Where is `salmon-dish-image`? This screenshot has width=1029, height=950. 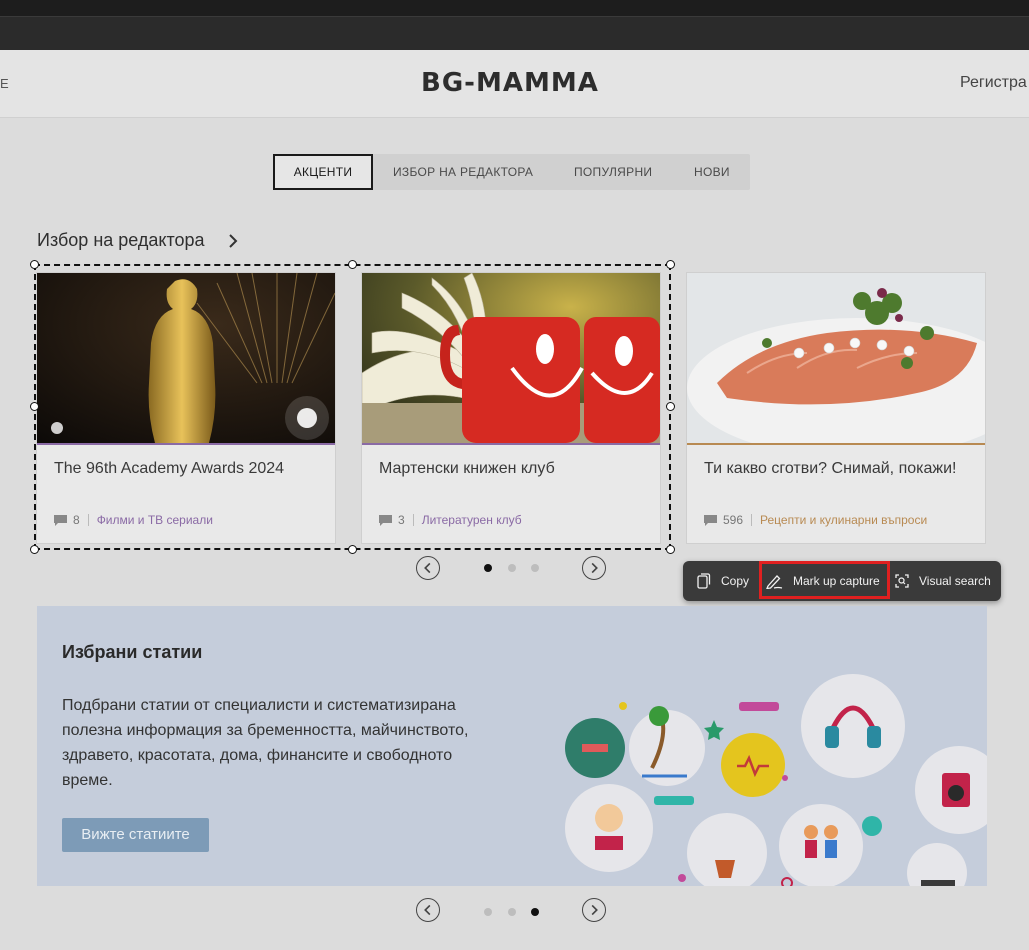
salmon-dish-image is located at coordinates (836, 358).